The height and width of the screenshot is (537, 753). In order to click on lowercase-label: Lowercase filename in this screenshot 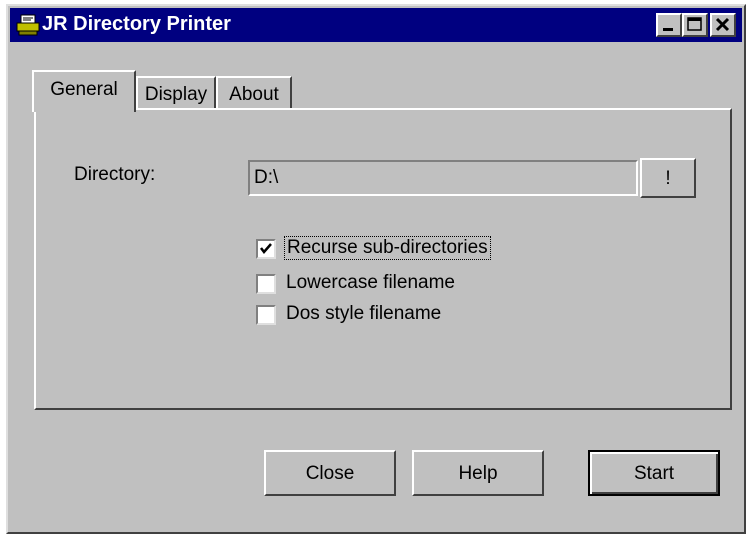, I will do `click(370, 282)`.